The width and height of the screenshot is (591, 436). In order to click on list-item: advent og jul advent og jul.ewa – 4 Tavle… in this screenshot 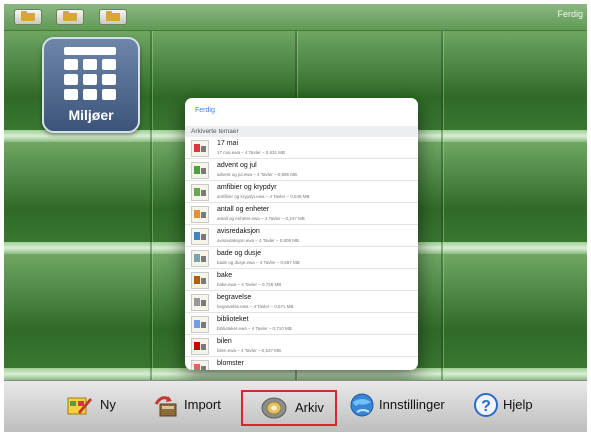, I will do `click(301, 170)`.